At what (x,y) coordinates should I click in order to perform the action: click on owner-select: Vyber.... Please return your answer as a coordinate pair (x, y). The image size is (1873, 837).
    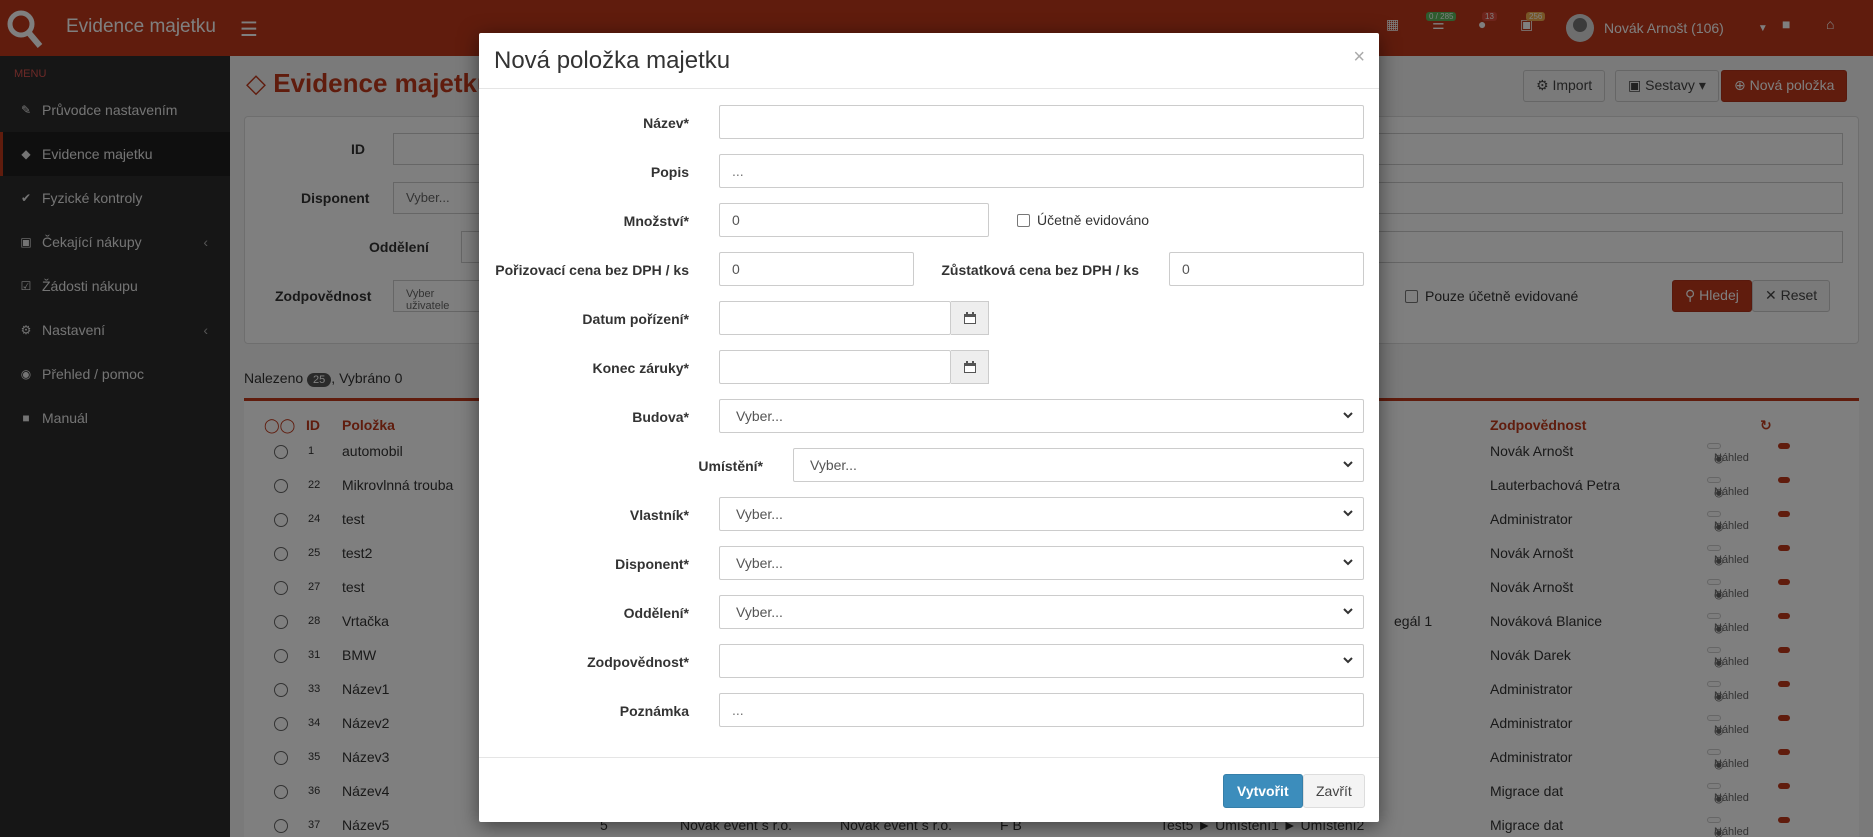
    Looking at the image, I should click on (1041, 514).